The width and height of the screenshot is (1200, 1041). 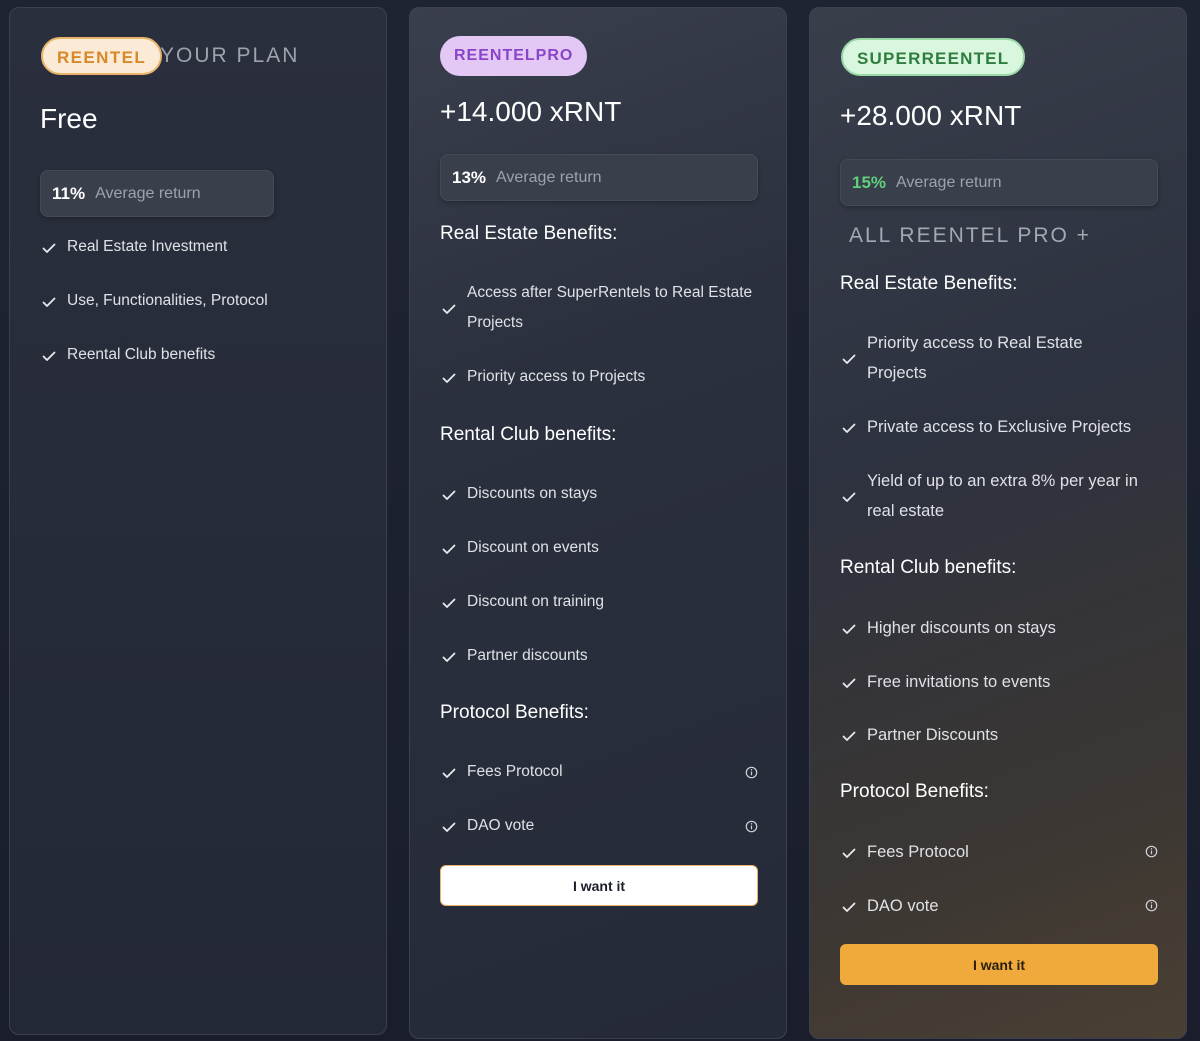 What do you see at coordinates (69, 118) in the screenshot?
I see `plan-price: Free` at bounding box center [69, 118].